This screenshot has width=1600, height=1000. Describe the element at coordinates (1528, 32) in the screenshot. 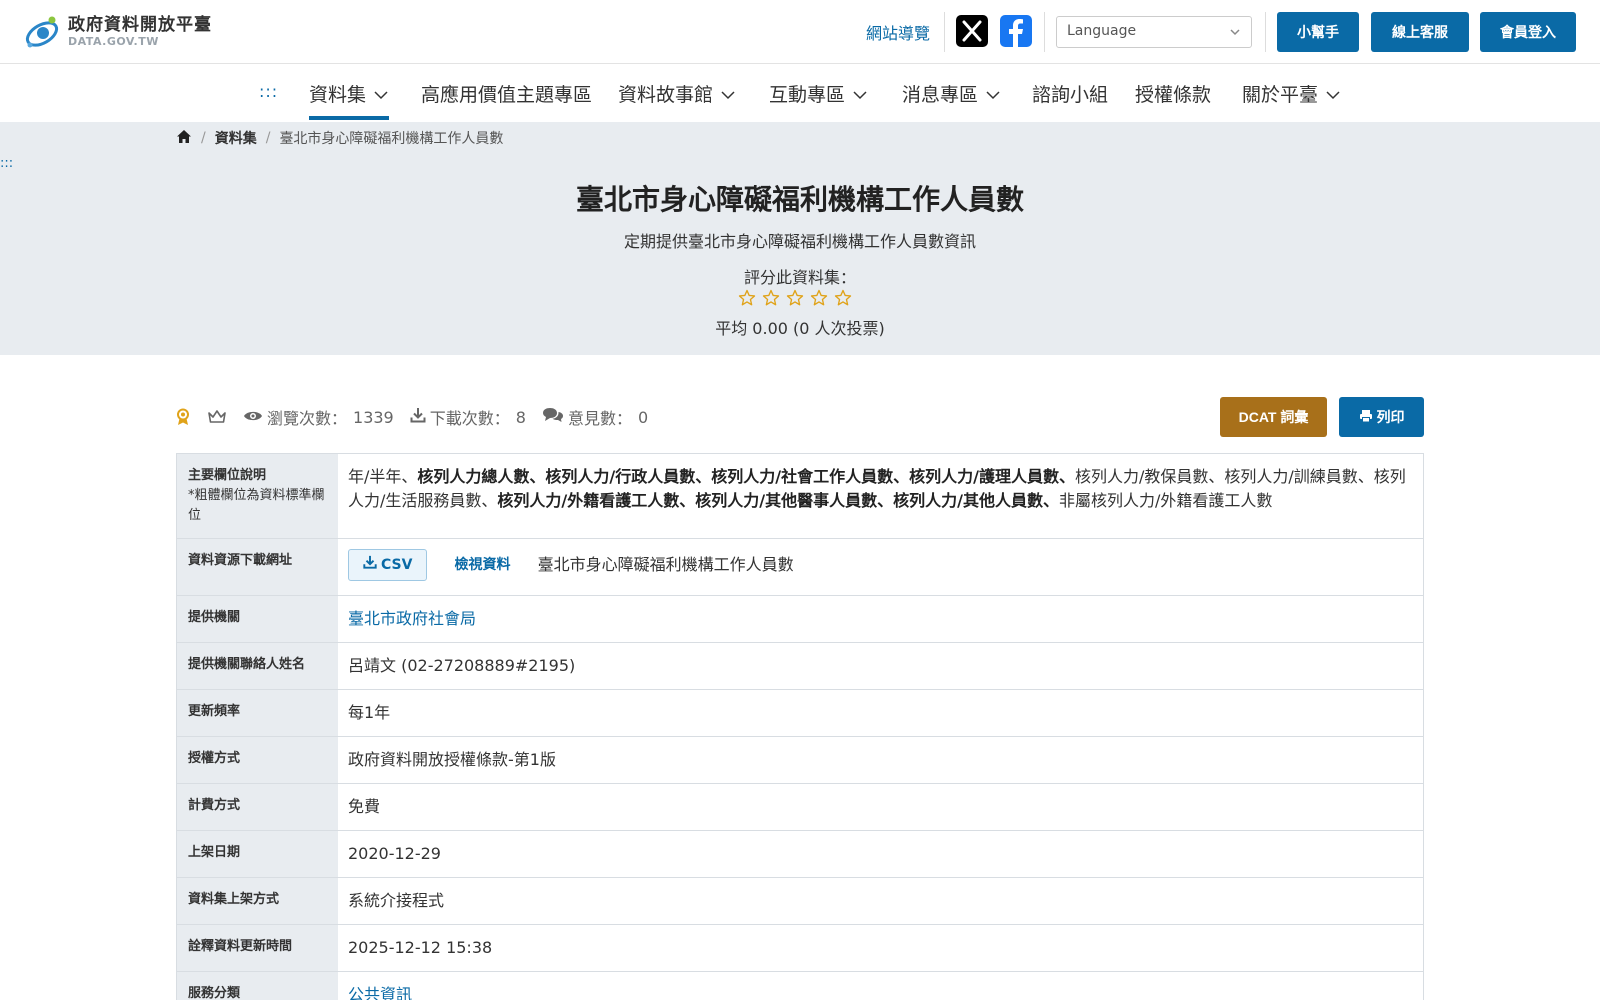

I see `login-button: 會員登入` at that location.